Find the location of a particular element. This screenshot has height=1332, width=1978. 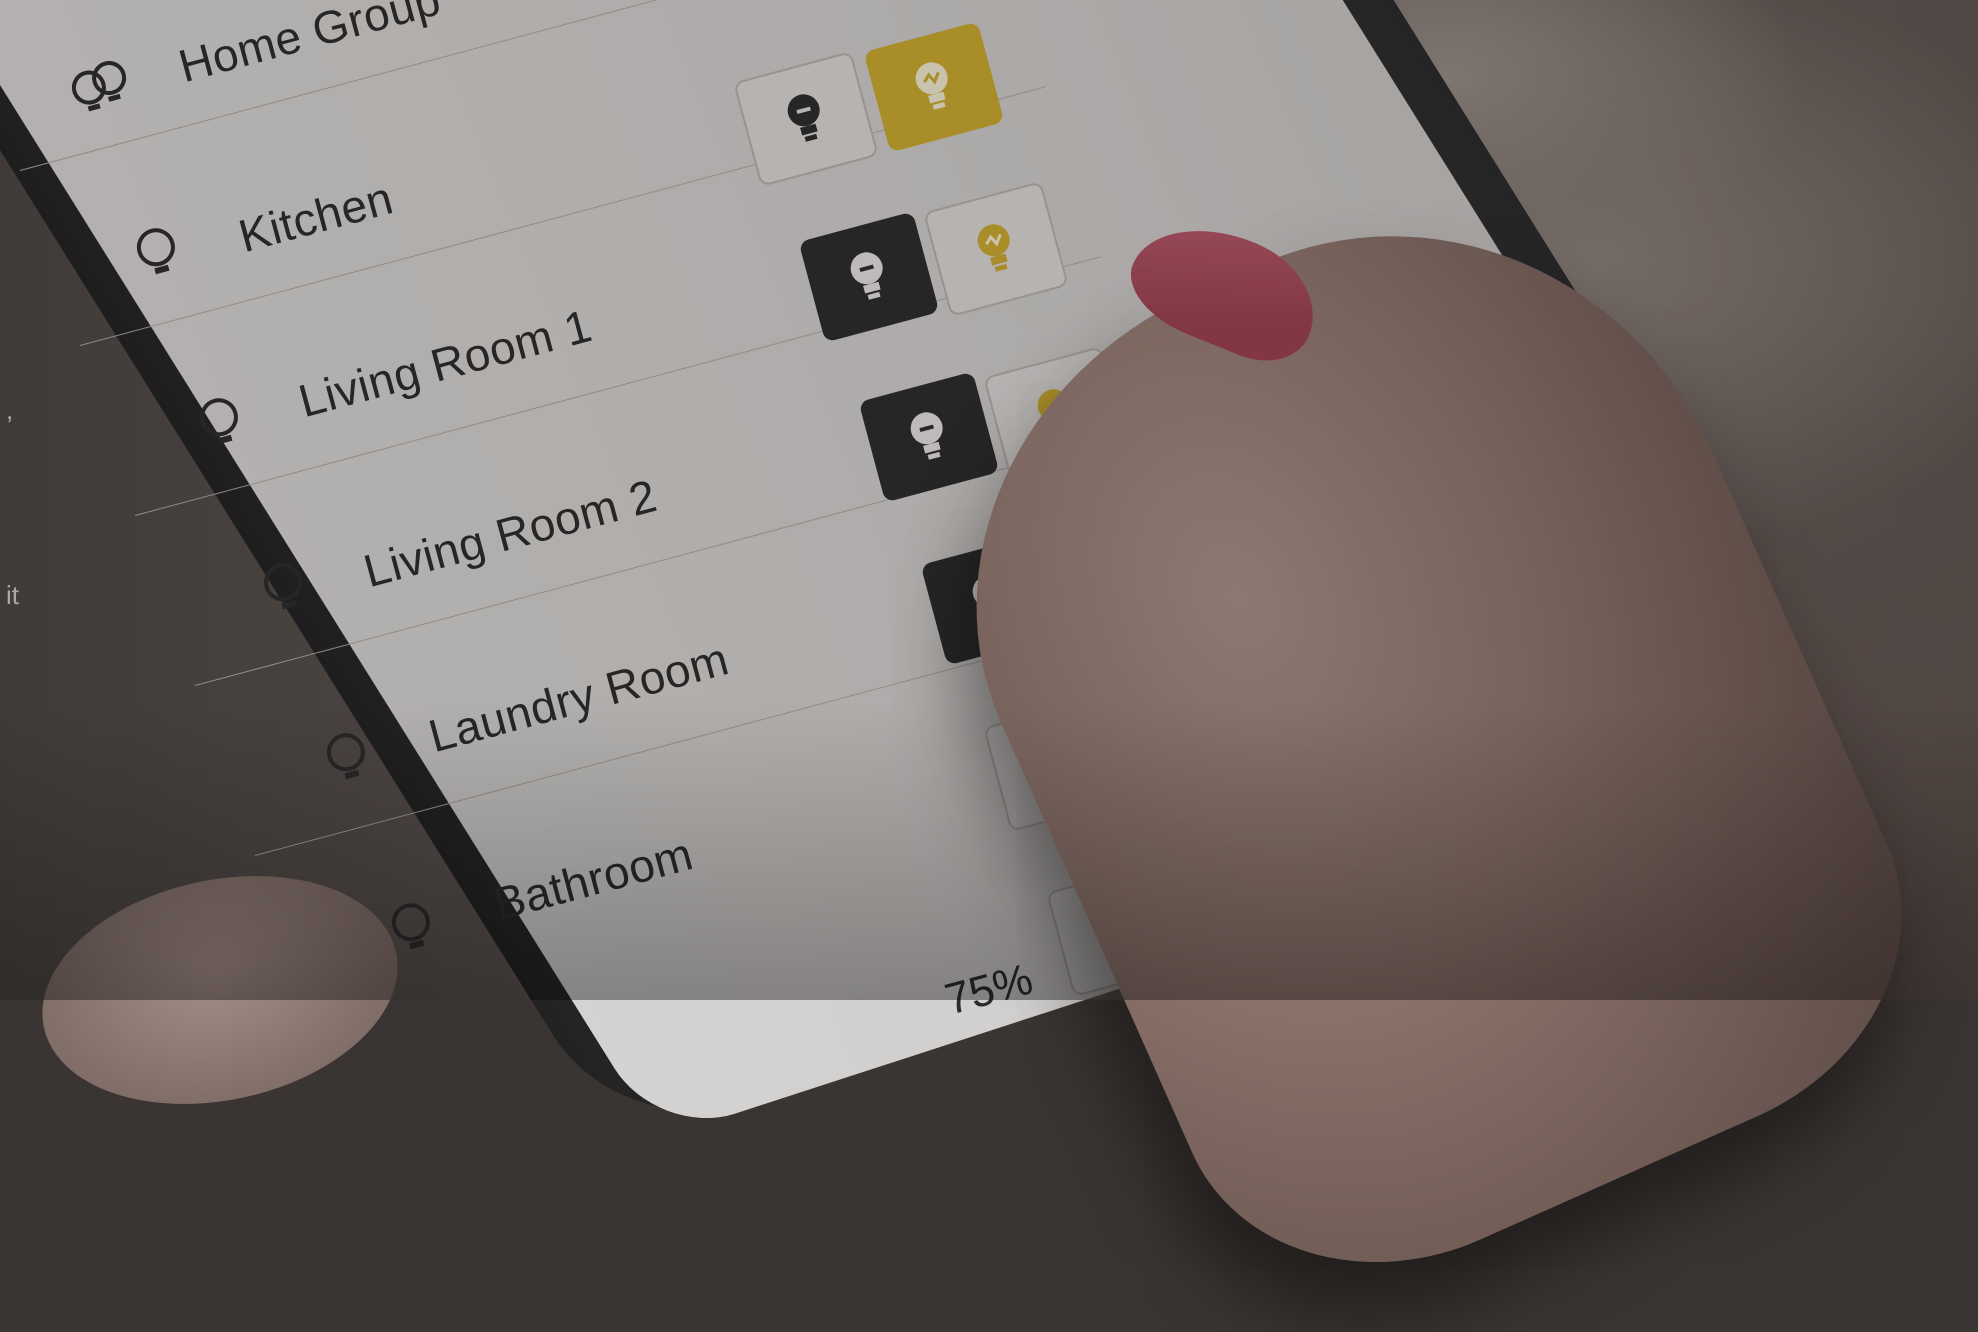

edge-text-word: it is located at coordinates (12, 595).